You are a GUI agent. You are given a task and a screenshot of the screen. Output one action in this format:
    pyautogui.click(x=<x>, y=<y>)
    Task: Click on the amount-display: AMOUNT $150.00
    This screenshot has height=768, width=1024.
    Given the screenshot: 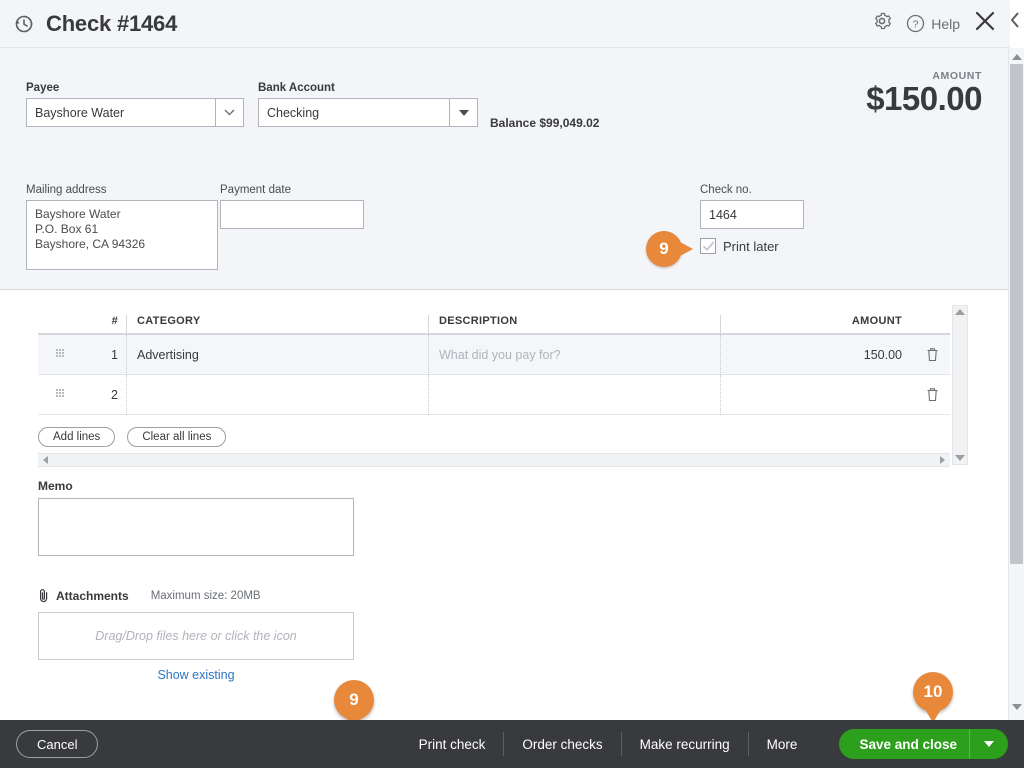 What is the action you would take?
    pyautogui.click(x=924, y=93)
    